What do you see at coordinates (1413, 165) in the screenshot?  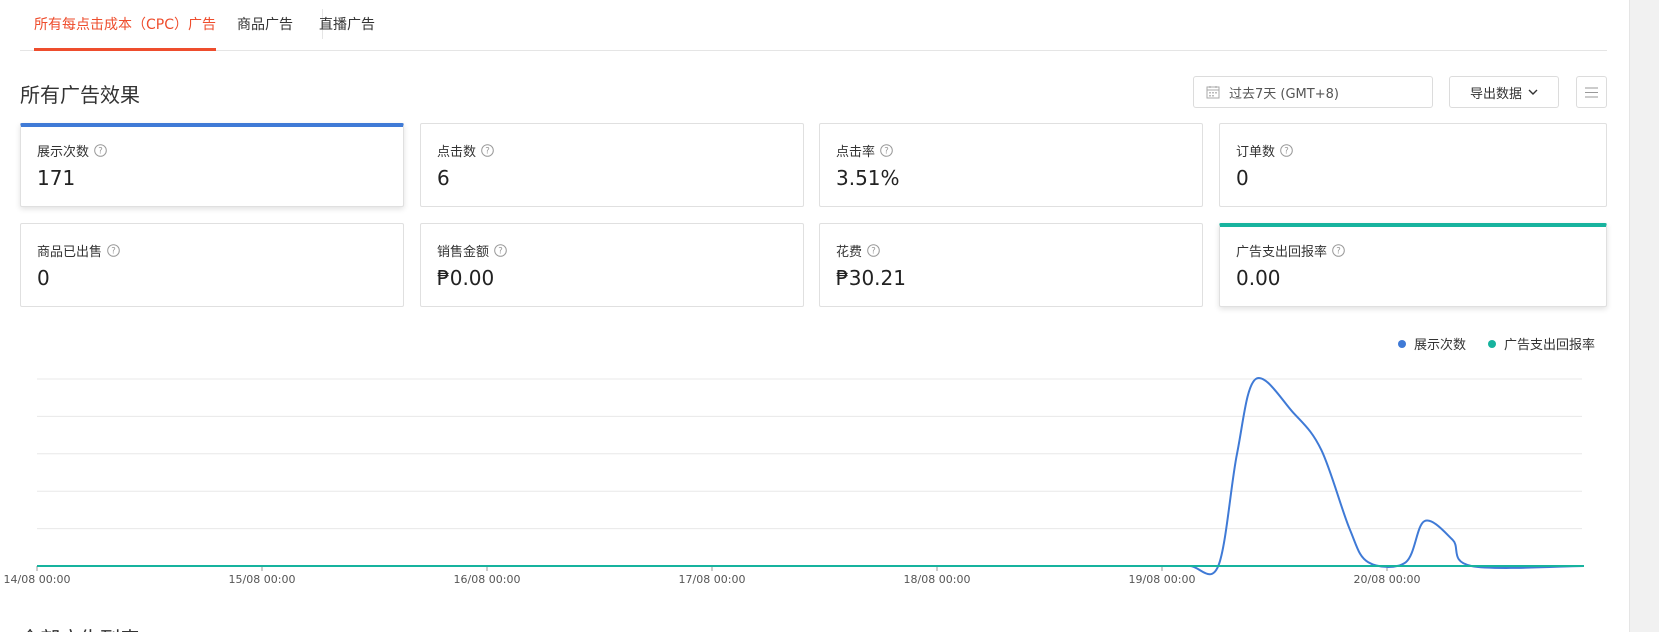 I see `metric-card-orders: 订单数? 0` at bounding box center [1413, 165].